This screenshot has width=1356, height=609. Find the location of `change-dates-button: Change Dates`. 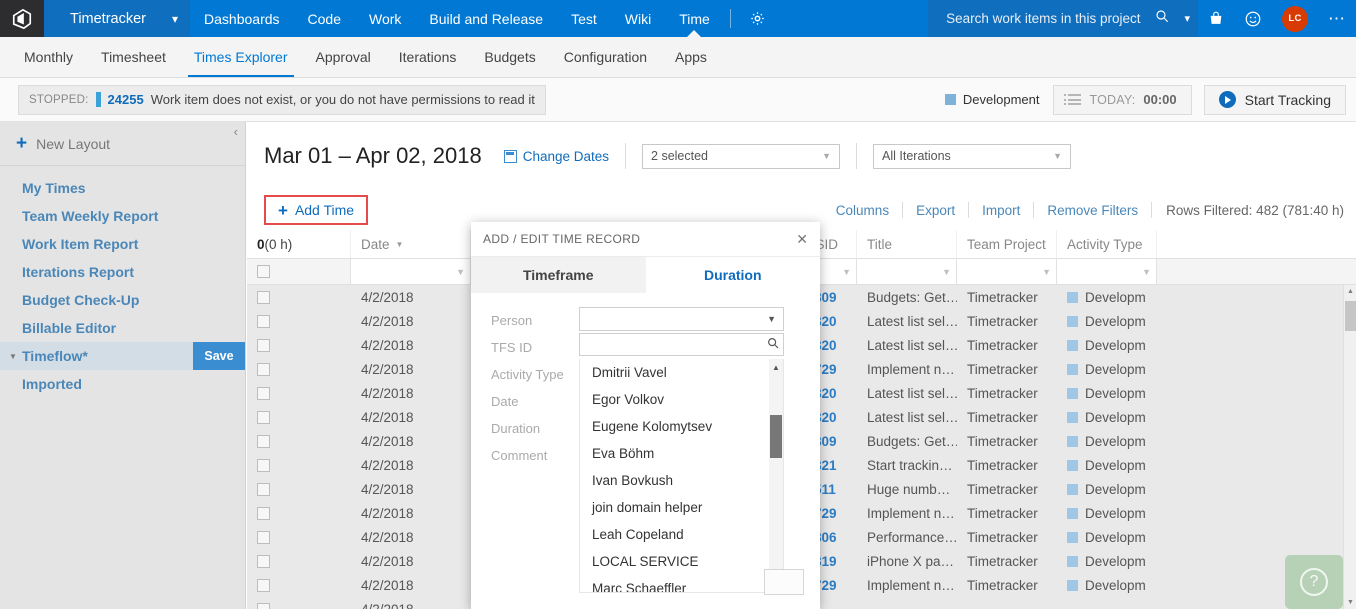

change-dates-button: Change Dates is located at coordinates (556, 156).